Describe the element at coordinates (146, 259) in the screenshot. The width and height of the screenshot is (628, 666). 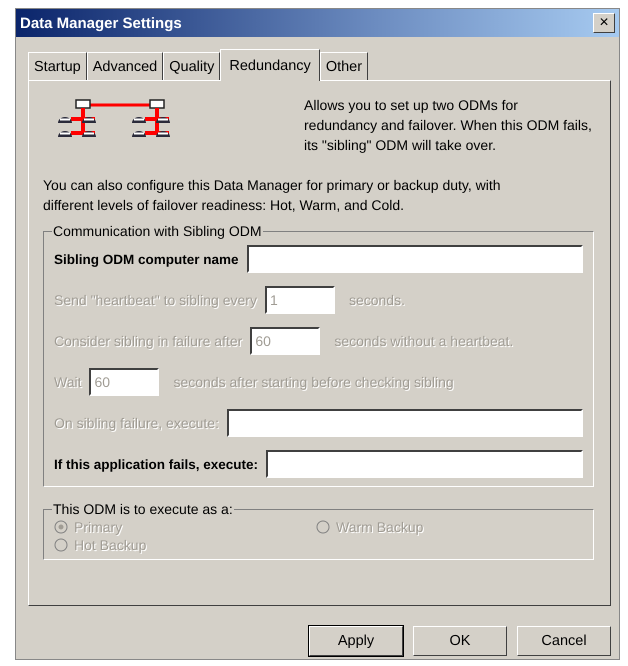
I see `field-label: Sibling ODM computer name` at that location.